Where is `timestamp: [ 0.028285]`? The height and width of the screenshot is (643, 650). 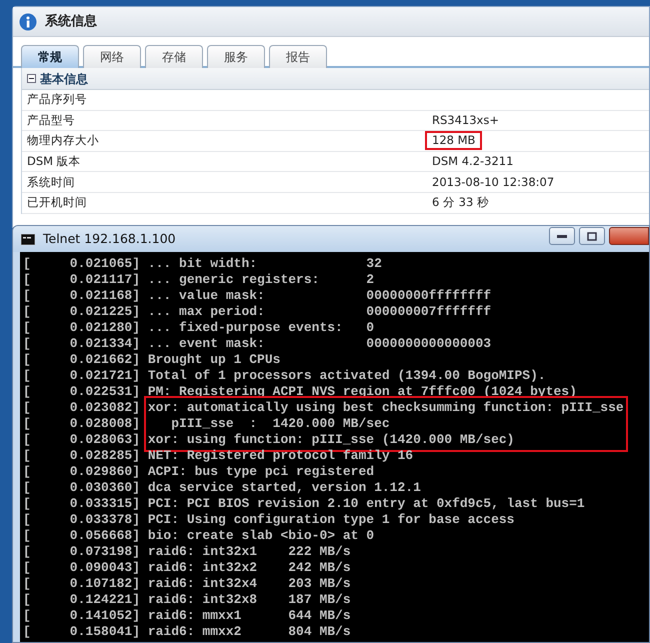
timestamp: [ 0.028285] is located at coordinates (82, 456).